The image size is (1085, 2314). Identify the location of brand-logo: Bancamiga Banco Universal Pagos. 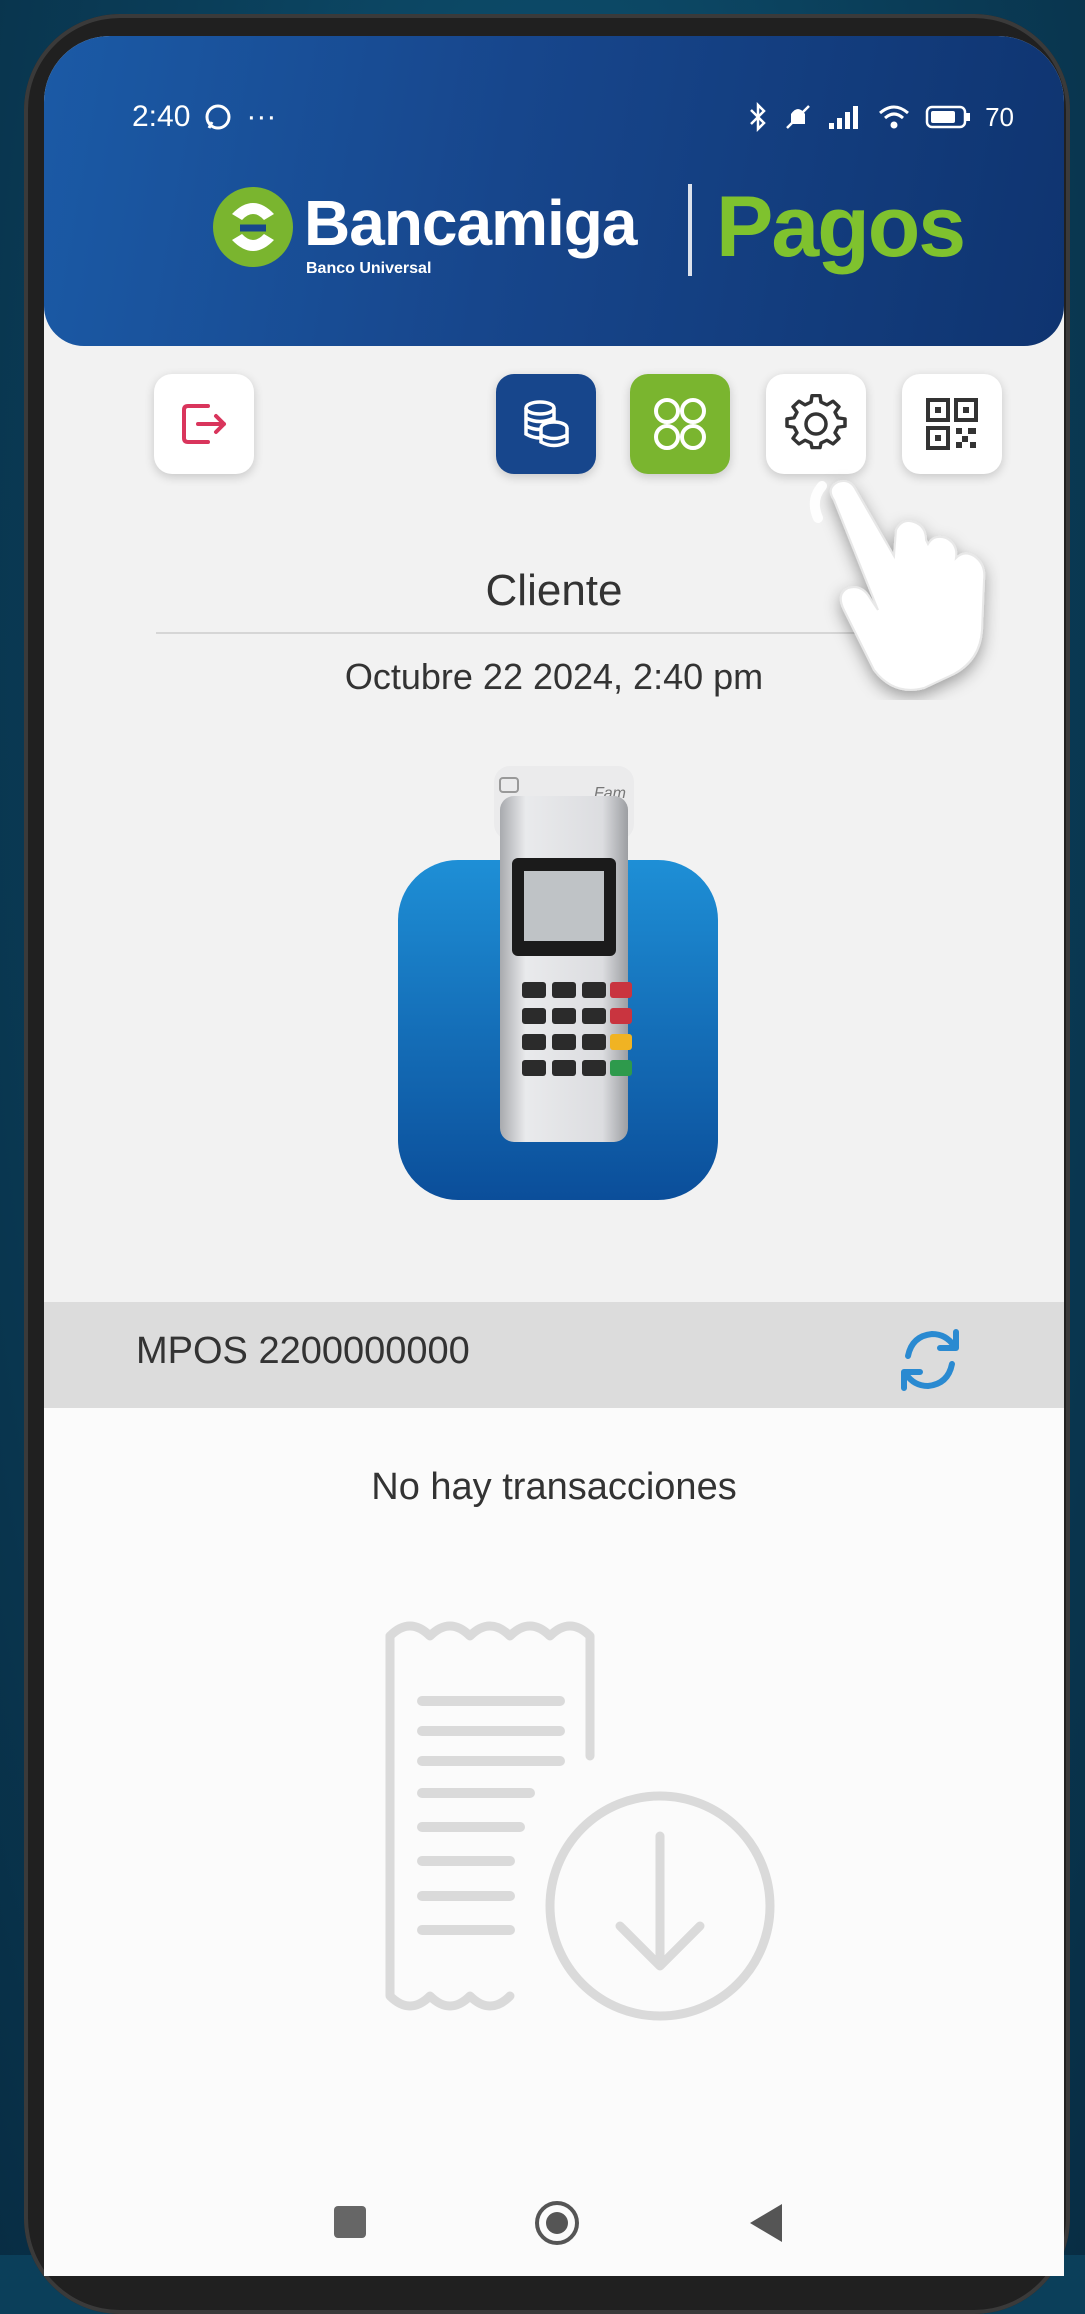
(588, 236).